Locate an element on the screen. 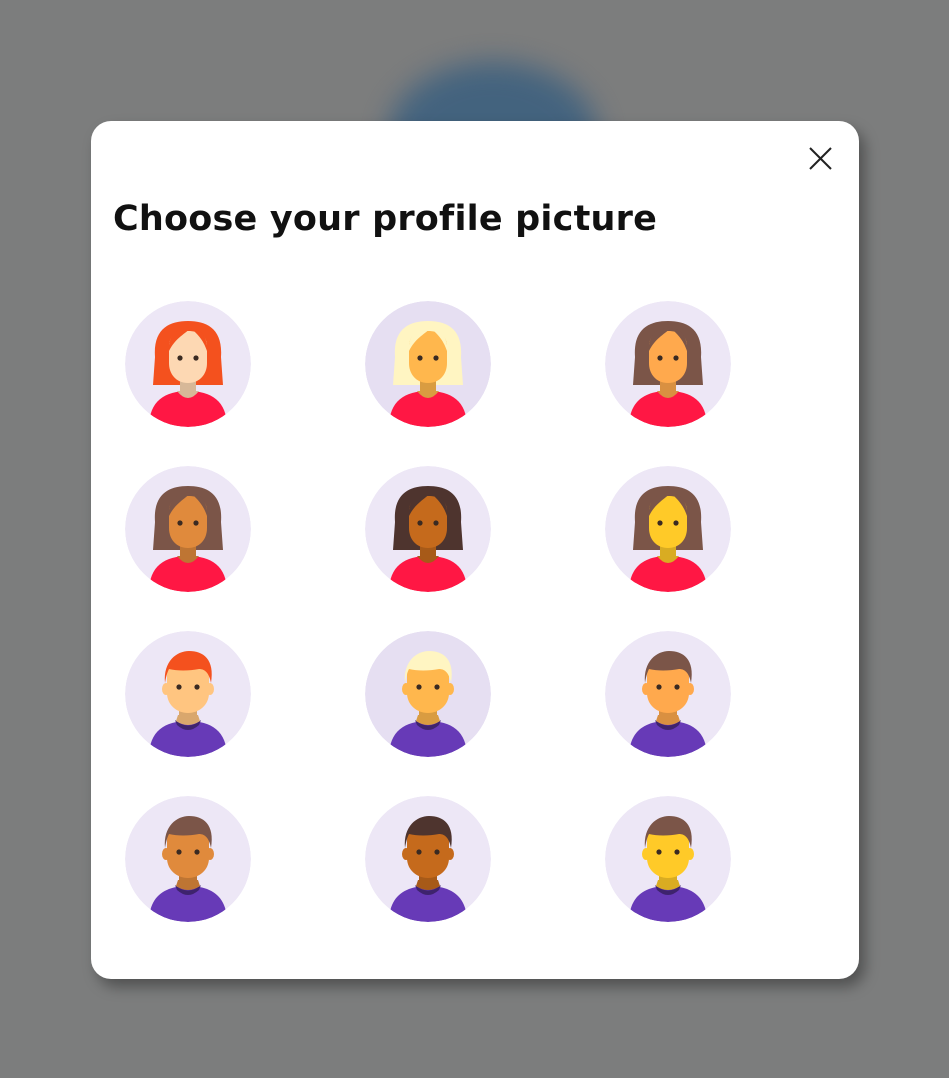  dialog-title: Choose your profile picture is located at coordinates (385, 219).